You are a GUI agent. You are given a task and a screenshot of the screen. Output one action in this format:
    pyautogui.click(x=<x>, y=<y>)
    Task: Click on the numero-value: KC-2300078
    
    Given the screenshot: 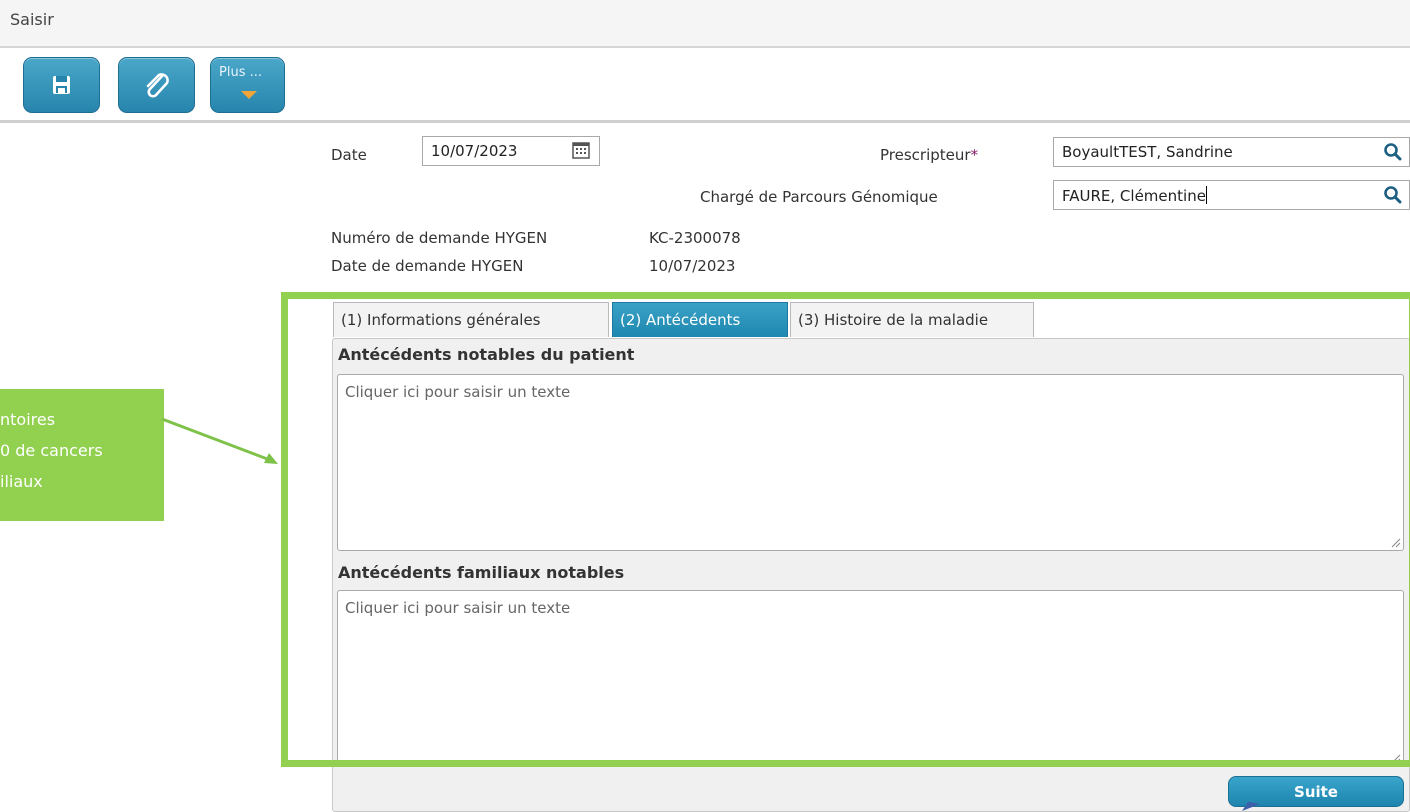 What is the action you would take?
    pyautogui.click(x=695, y=238)
    